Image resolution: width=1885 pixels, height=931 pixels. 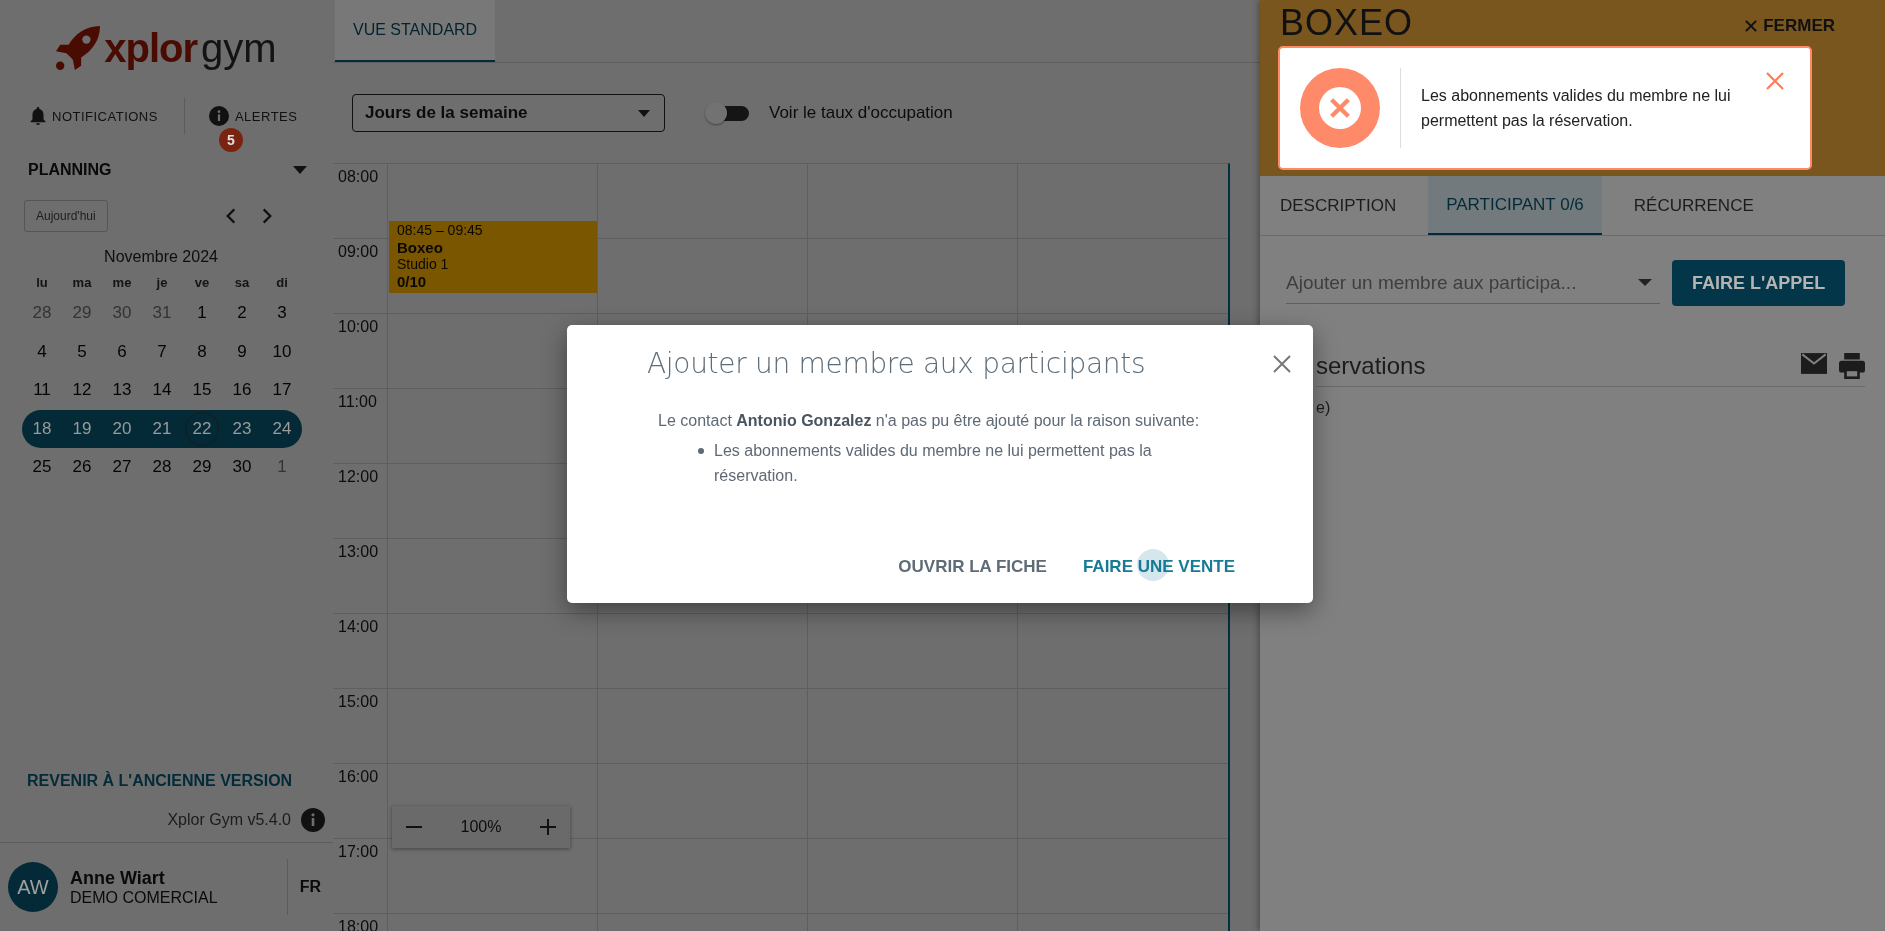 I want to click on calendar-day: 25, so click(x=42, y=467).